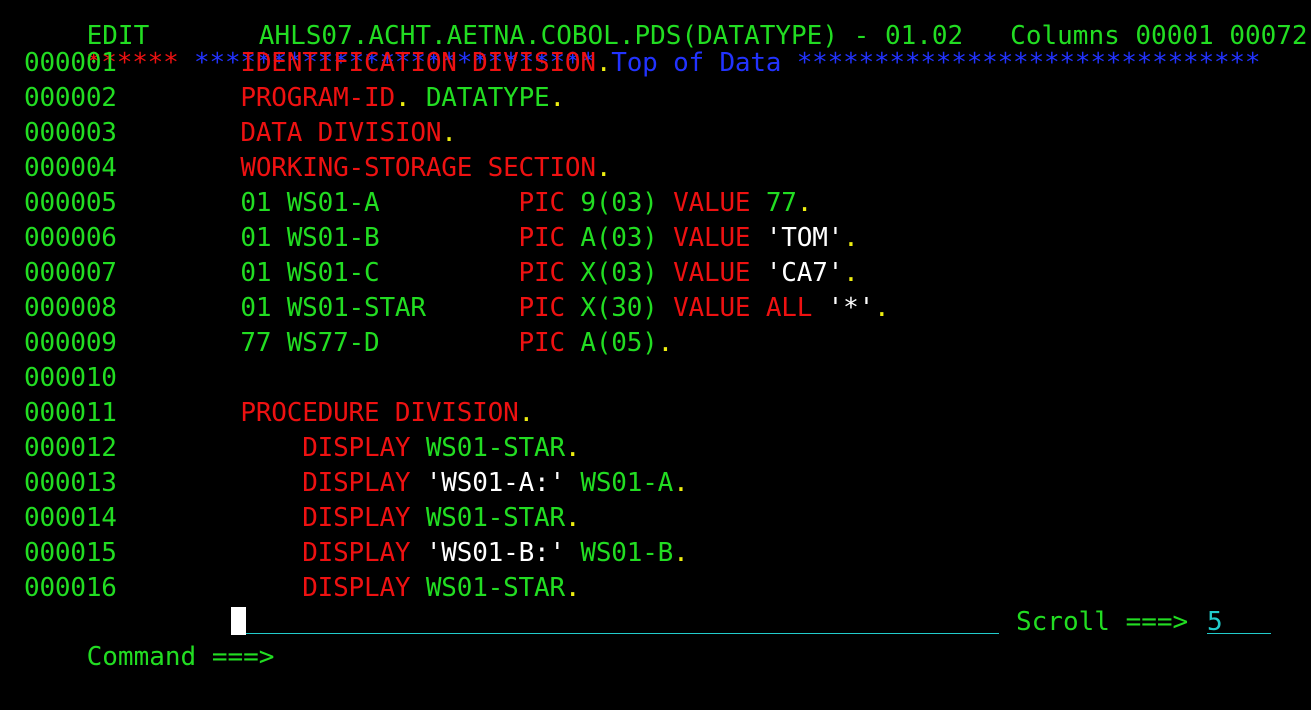 This screenshot has width=1311, height=710. Describe the element at coordinates (1239, 622) in the screenshot. I see `scroll-amount-field: 5` at that location.